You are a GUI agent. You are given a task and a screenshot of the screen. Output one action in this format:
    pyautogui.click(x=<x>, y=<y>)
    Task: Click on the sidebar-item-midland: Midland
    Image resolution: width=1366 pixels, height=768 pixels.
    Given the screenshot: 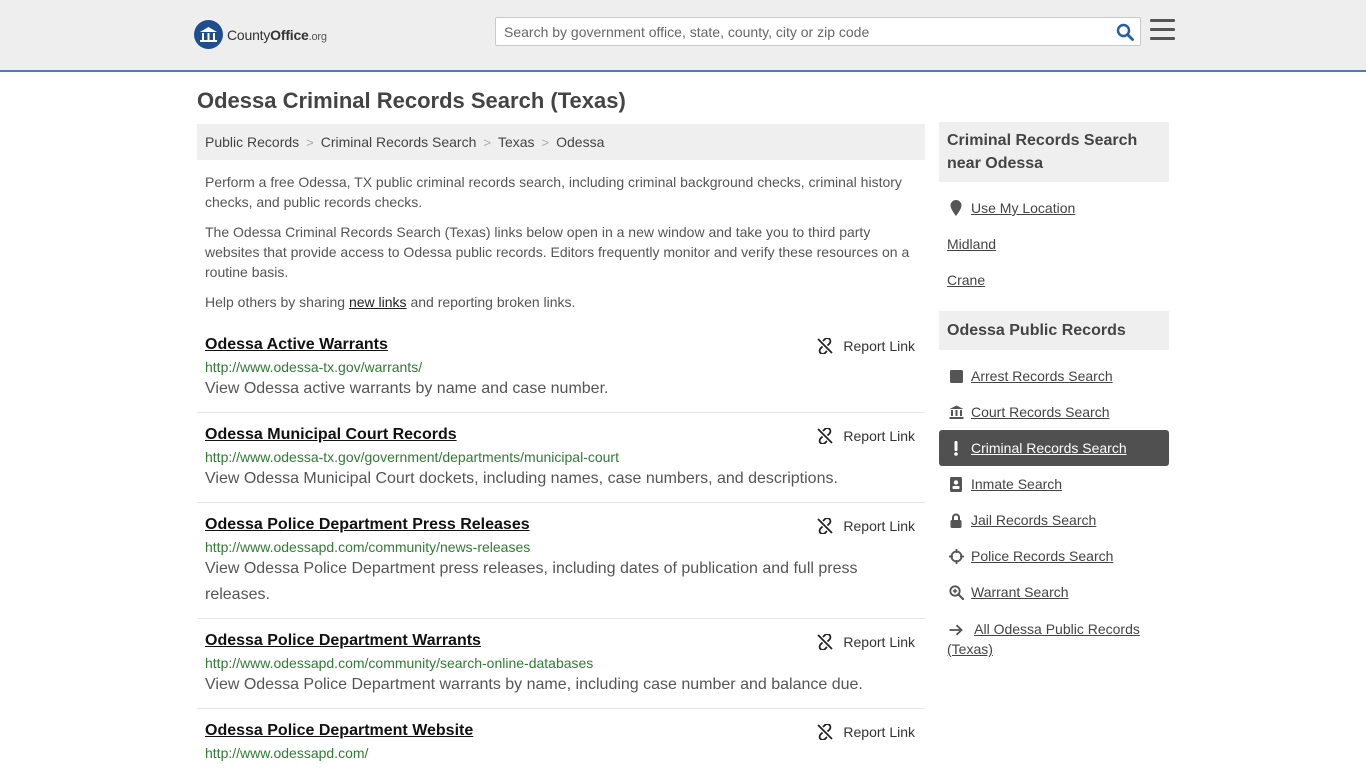 What is the action you would take?
    pyautogui.click(x=1054, y=244)
    